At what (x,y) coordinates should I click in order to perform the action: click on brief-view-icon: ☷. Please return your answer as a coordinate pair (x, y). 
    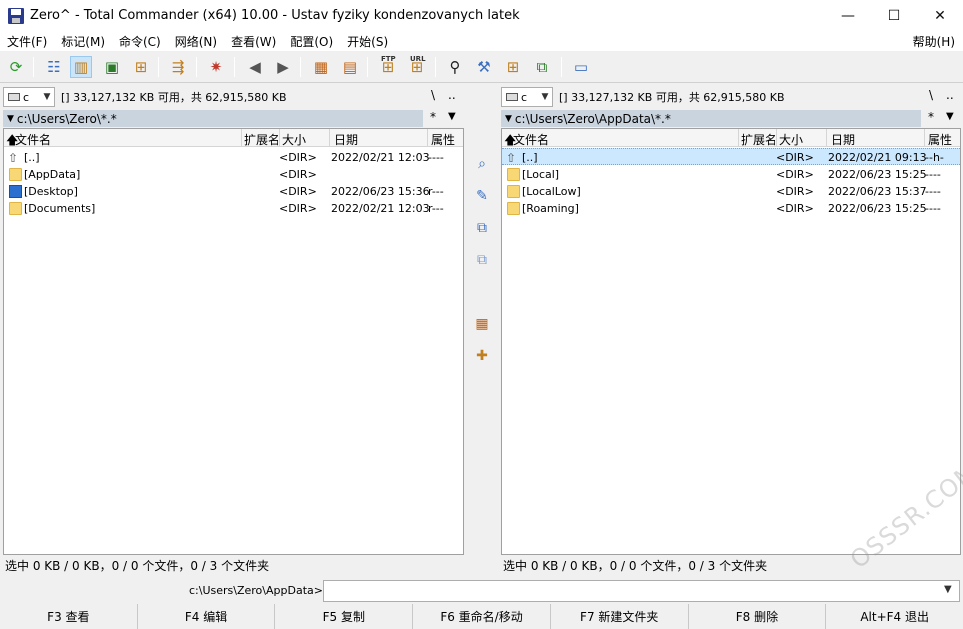
    Looking at the image, I should click on (54, 67).